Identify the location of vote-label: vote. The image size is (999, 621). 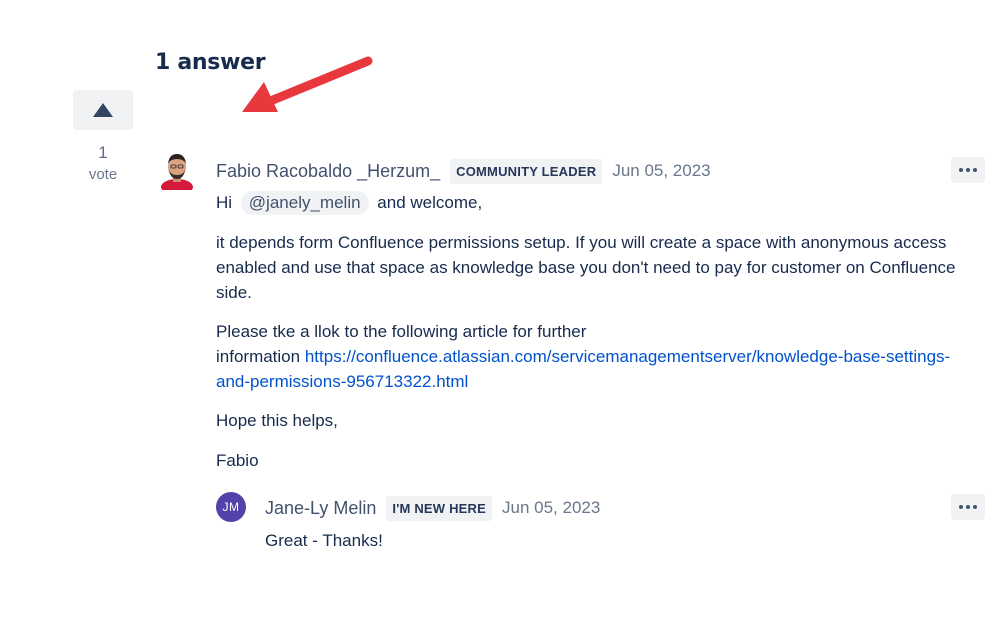
(103, 174).